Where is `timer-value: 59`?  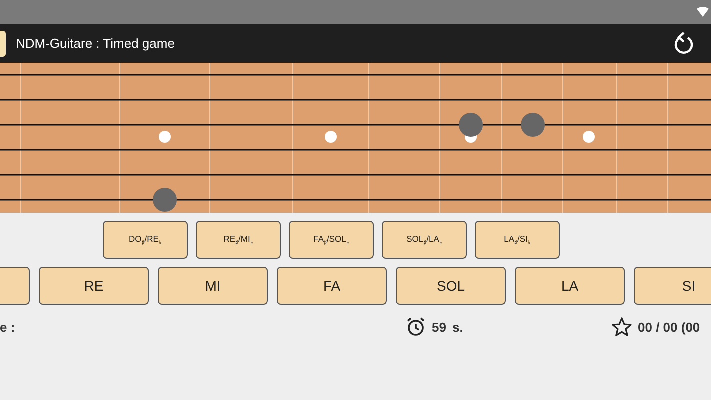
timer-value: 59 is located at coordinates (439, 327).